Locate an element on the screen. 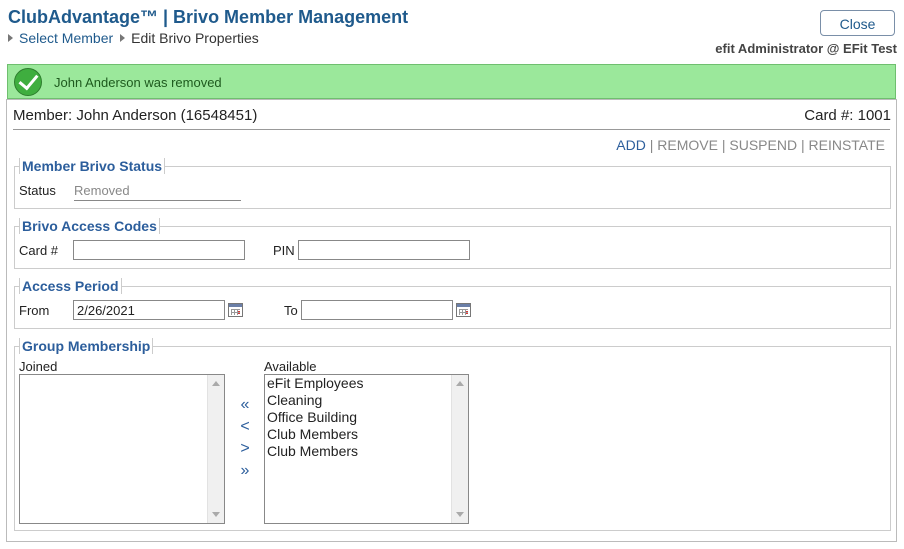 This screenshot has height=549, width=904. list-item: eFit Employees is located at coordinates (366, 383).